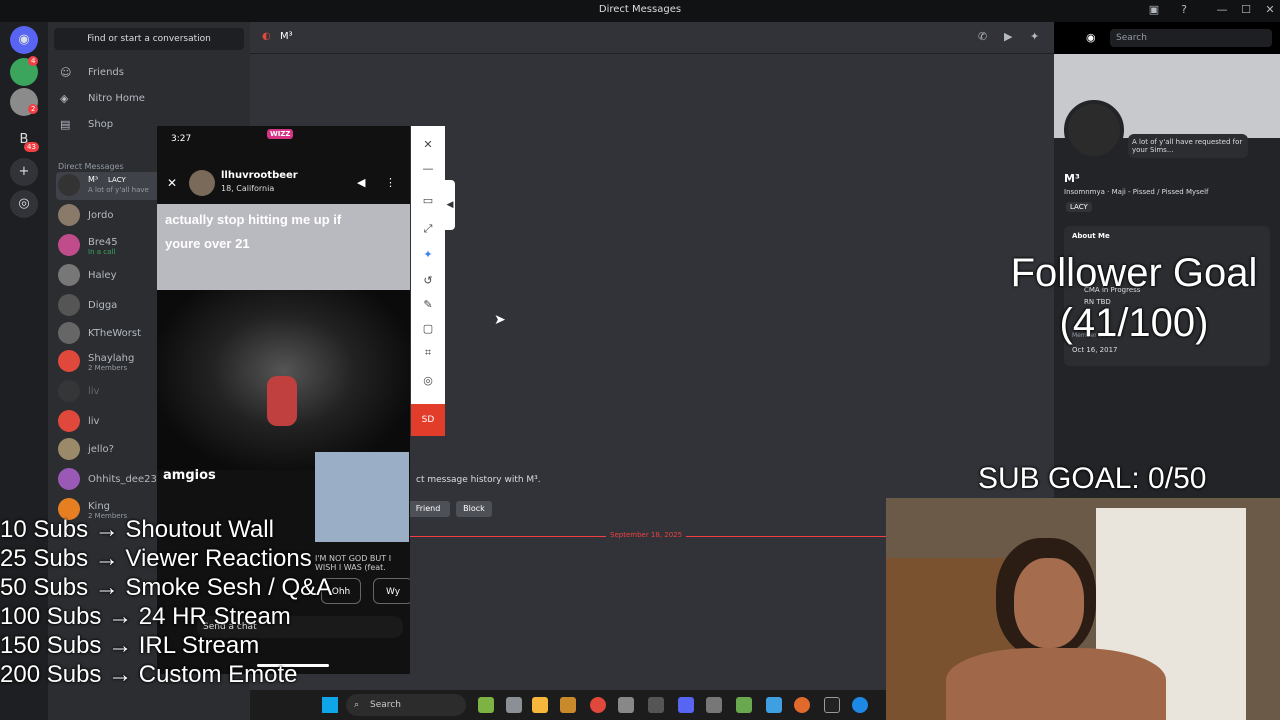 The width and height of the screenshot is (1280, 720). I want to click on dm-name: jello?, so click(101, 449).